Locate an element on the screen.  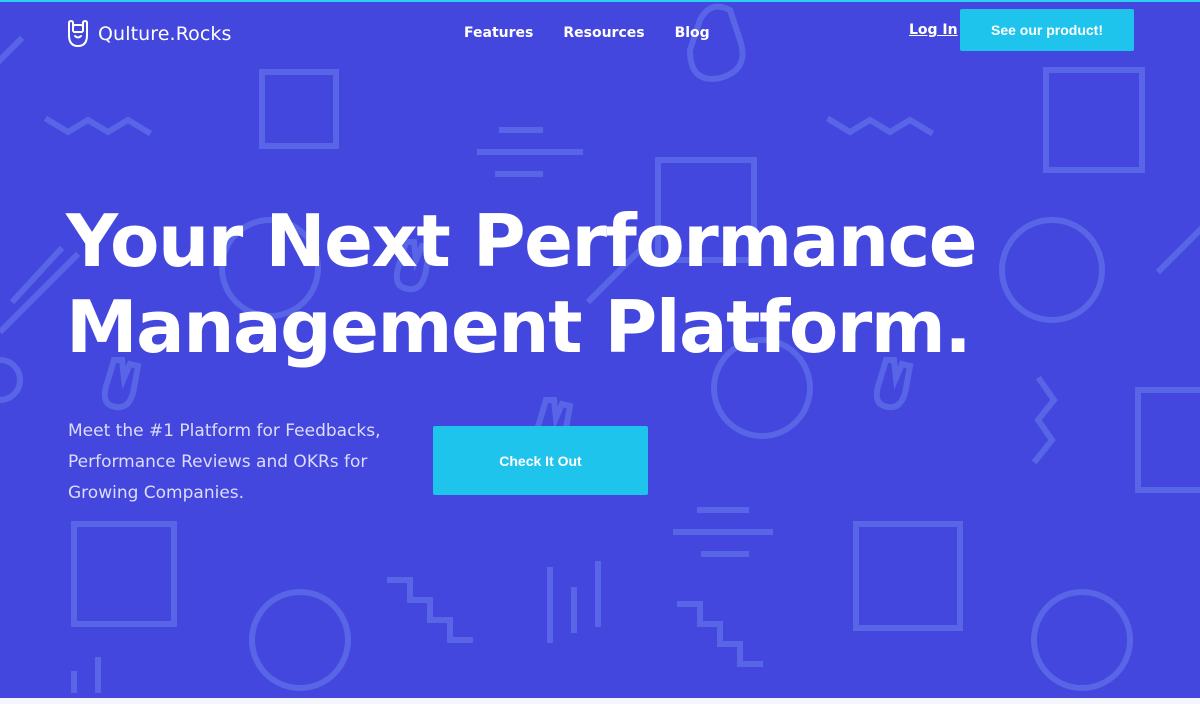
login-link: Log In is located at coordinates (933, 30).